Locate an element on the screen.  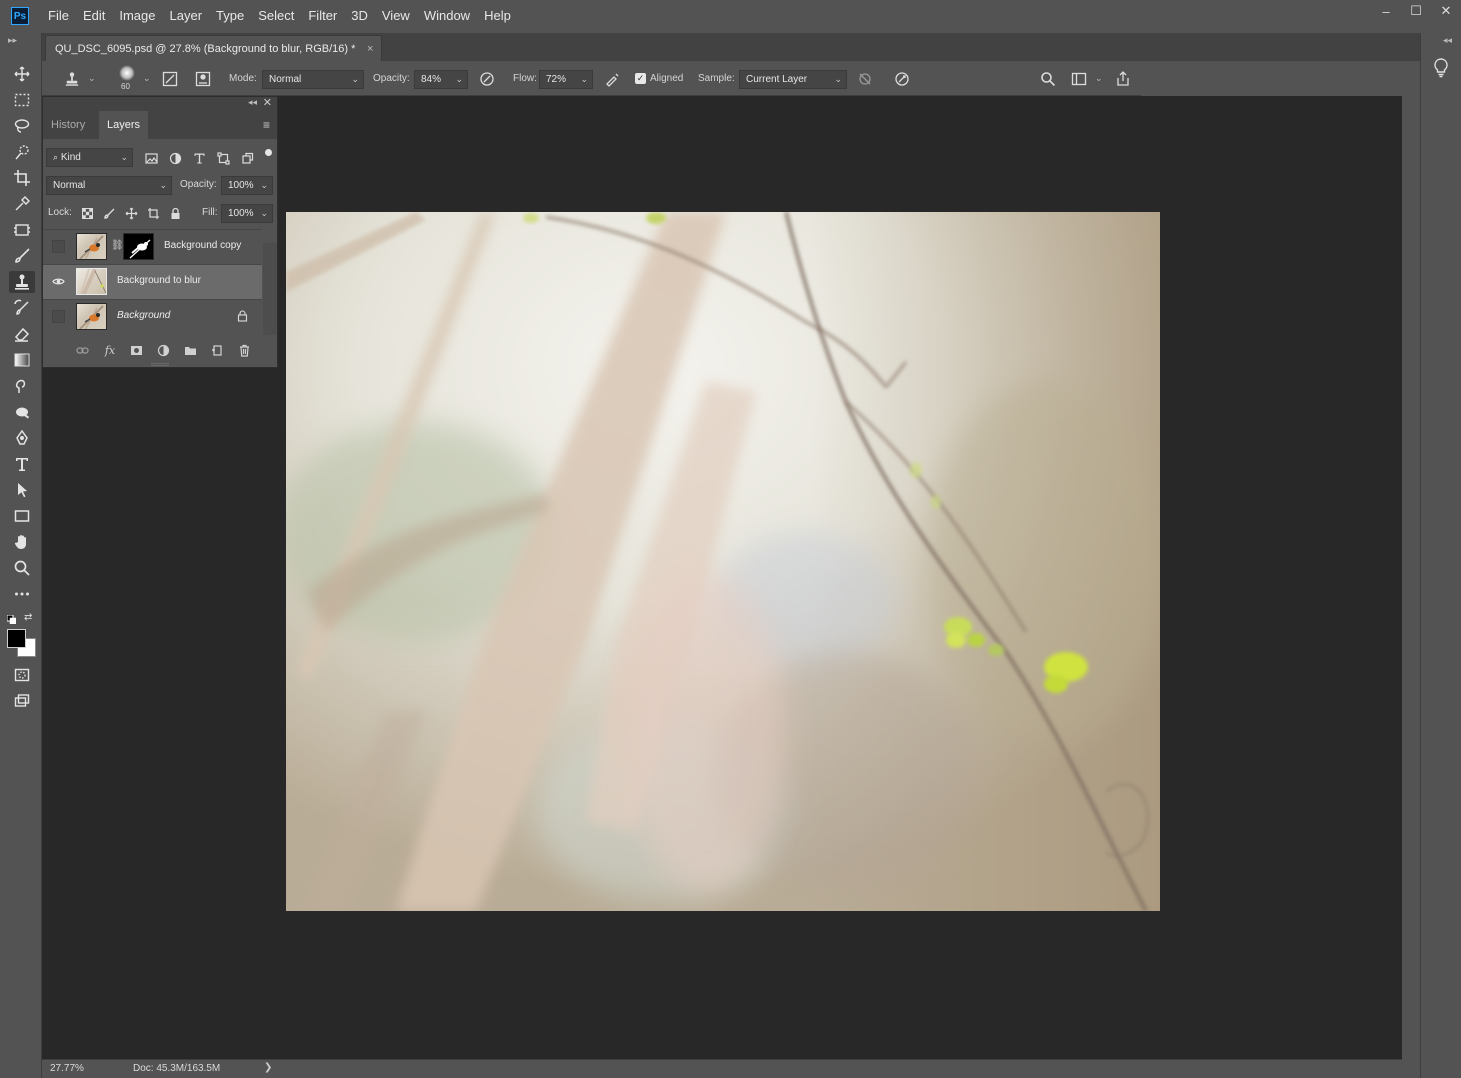
menu-image: Image is located at coordinates (137, 16).